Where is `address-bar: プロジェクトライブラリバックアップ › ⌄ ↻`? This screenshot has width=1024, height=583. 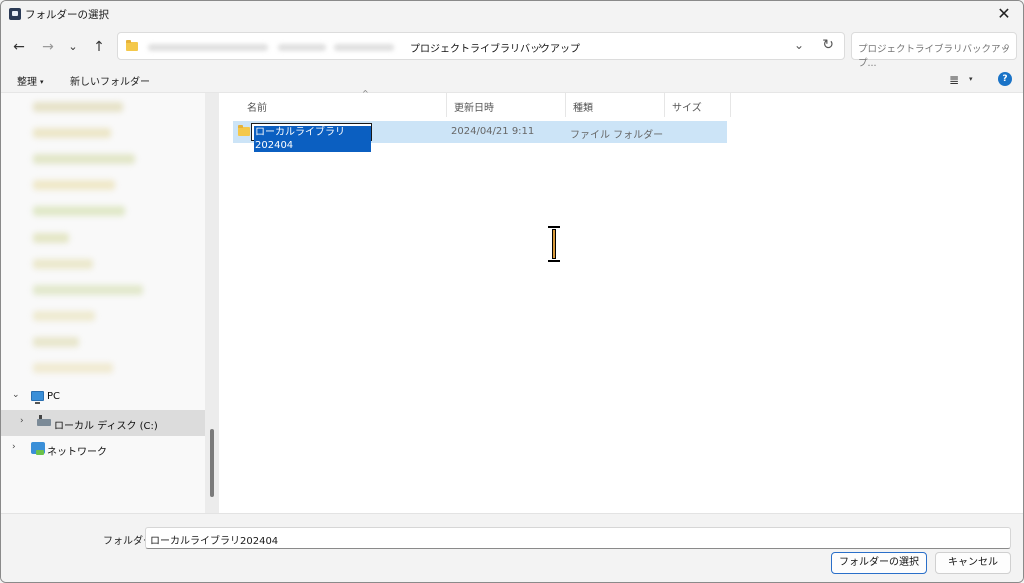
address-bar: プロジェクトライブラリバックアップ › ⌄ ↻ is located at coordinates (481, 46).